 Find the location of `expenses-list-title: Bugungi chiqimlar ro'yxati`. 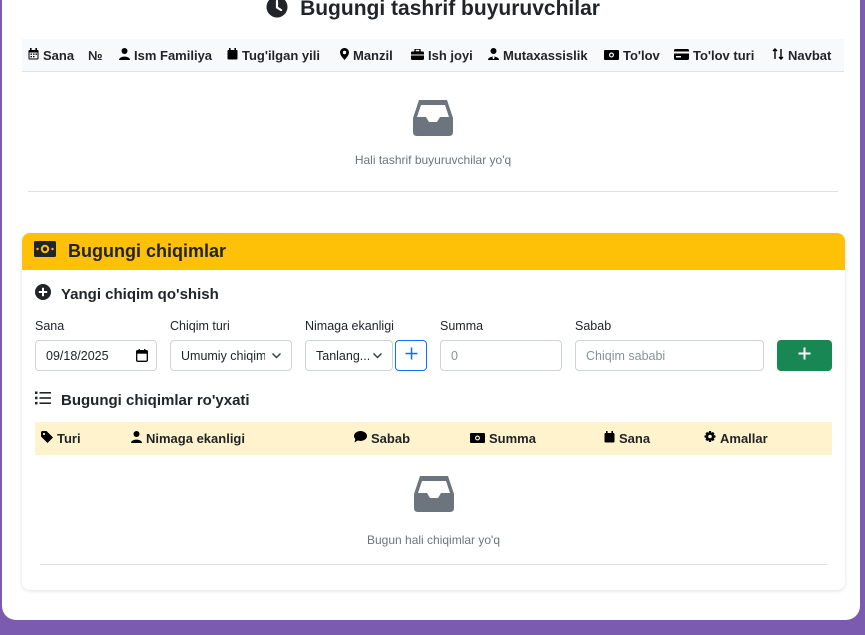

expenses-list-title: Bugungi chiqimlar ro'yxati is located at coordinates (142, 400).